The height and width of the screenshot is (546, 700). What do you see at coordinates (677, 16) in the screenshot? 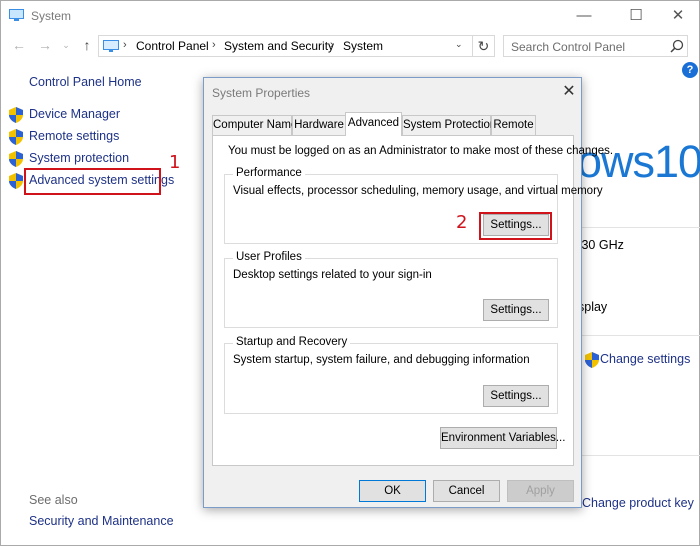
I see `close-button: ✕` at bounding box center [677, 16].